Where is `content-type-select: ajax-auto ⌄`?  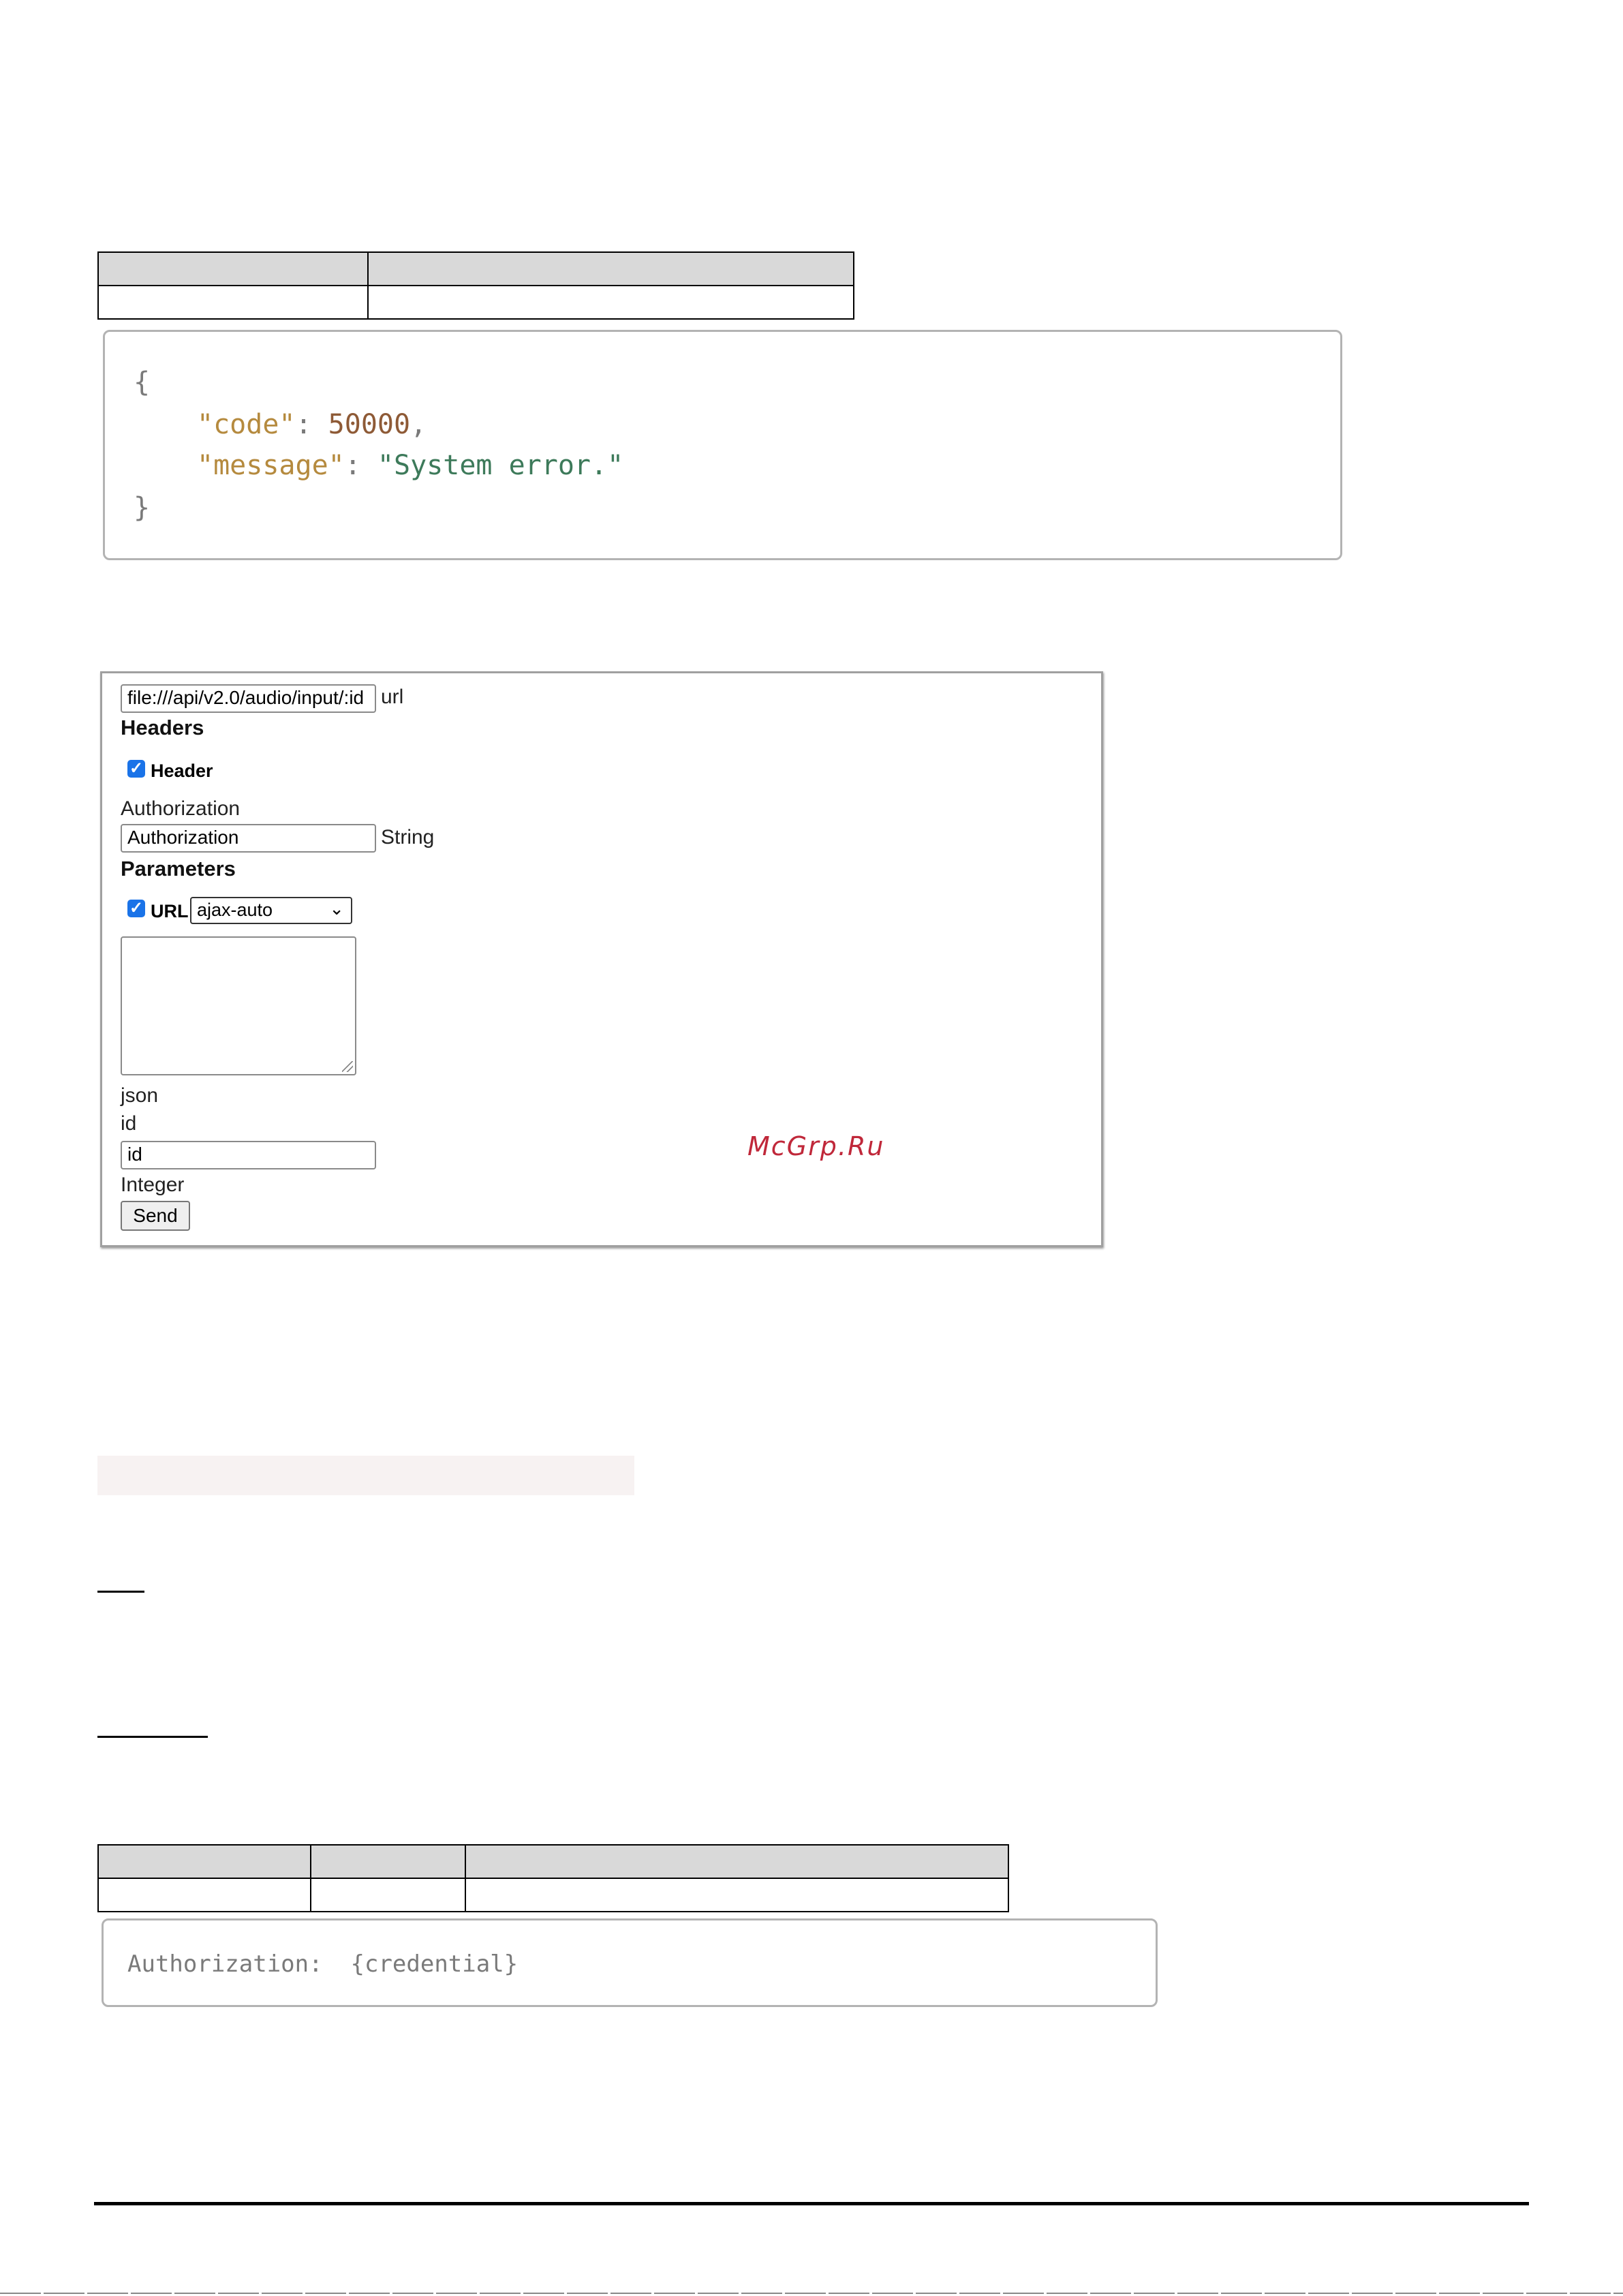
content-type-select: ajax-auto ⌄ is located at coordinates (271, 911).